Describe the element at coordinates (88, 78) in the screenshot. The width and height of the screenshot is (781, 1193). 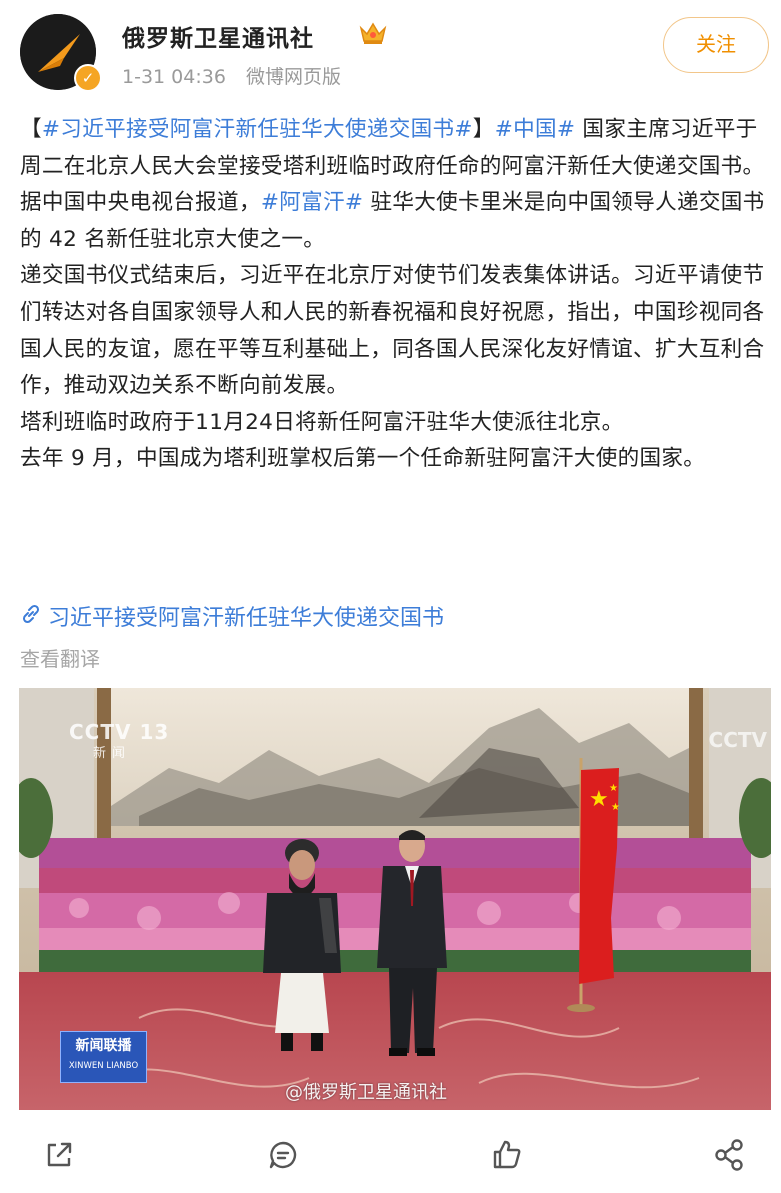
I see `verified-badge-icon: ✓` at that location.